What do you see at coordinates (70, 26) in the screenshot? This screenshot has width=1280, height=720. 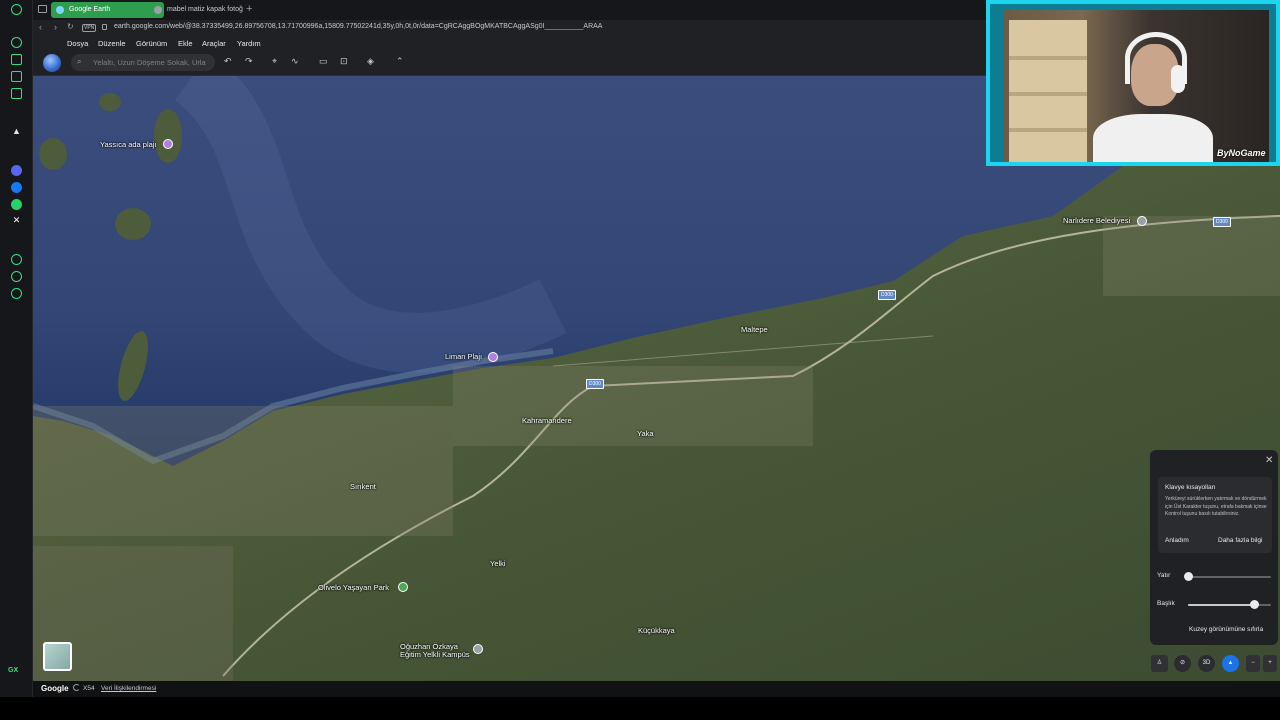 I see `reload-icon: ↻` at bounding box center [70, 26].